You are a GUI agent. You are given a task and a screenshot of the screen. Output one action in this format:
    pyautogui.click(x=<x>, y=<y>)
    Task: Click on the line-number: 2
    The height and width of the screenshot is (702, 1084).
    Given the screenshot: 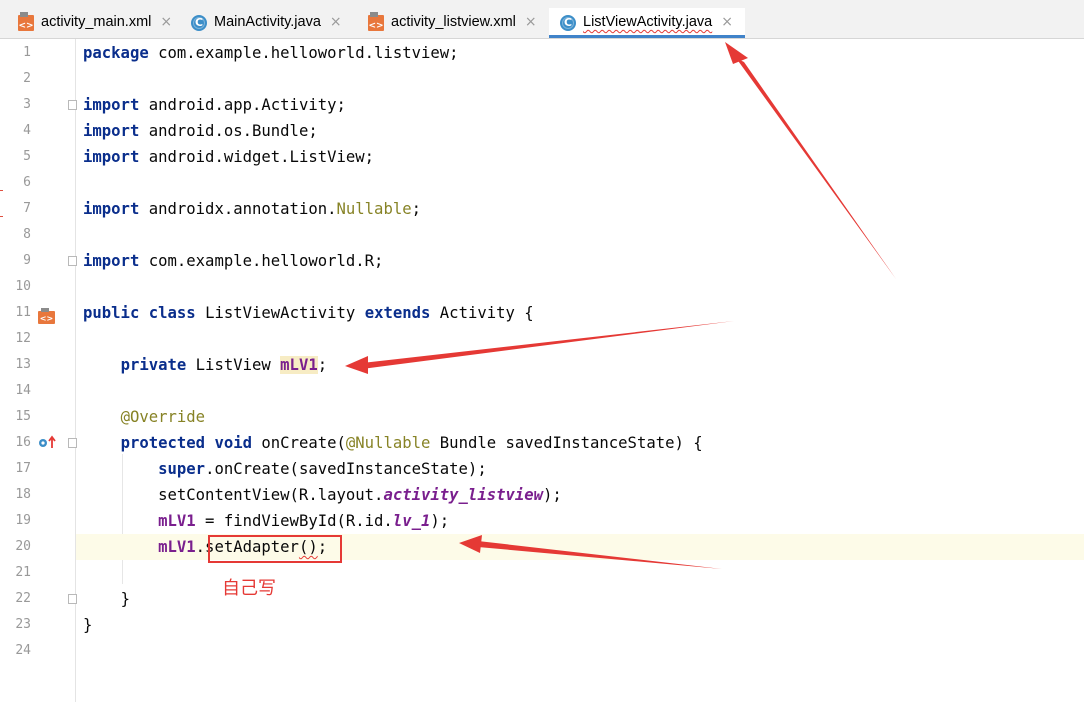 What is the action you would take?
    pyautogui.click(x=27, y=78)
    